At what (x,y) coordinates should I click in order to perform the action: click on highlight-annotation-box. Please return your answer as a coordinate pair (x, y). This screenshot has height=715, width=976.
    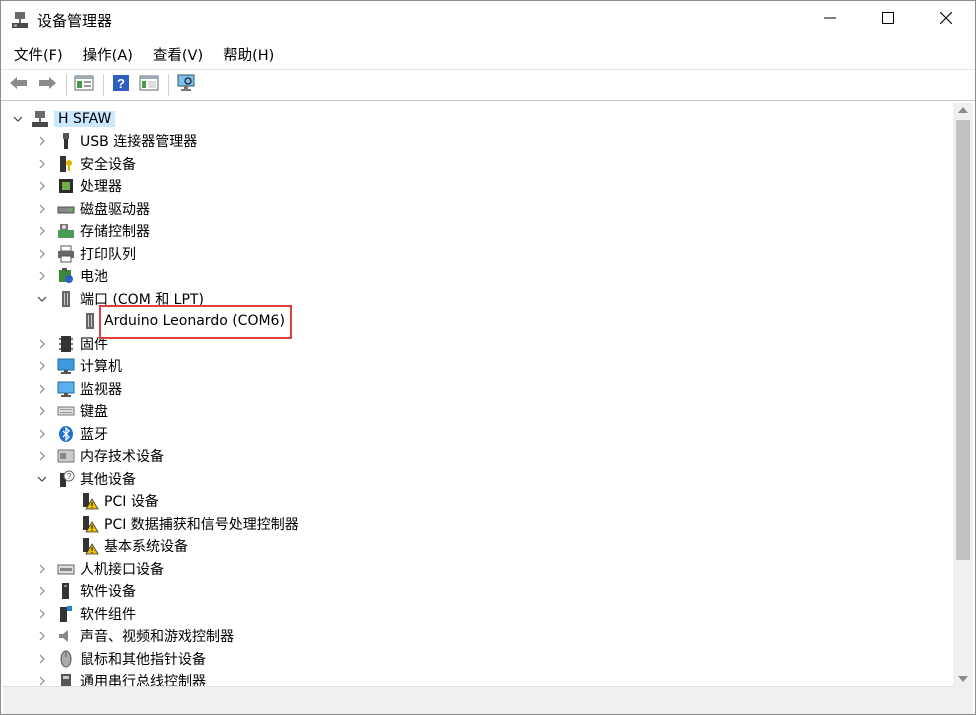
    Looking at the image, I should click on (195, 322).